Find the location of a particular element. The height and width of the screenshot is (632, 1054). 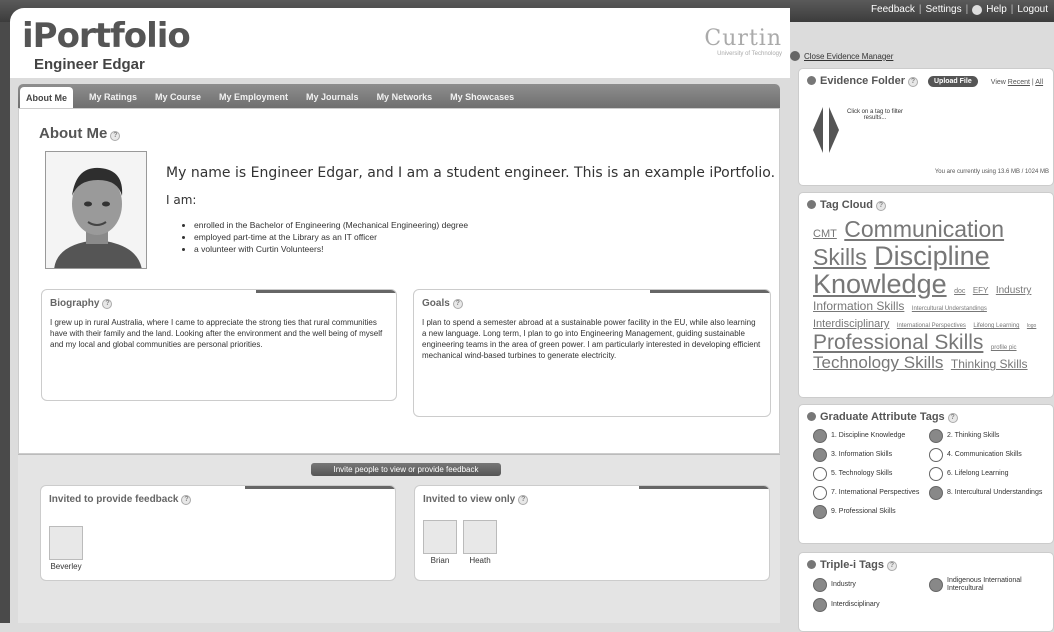

graduate-title: Graduate Attribute Tags? is located at coordinates (926, 417).